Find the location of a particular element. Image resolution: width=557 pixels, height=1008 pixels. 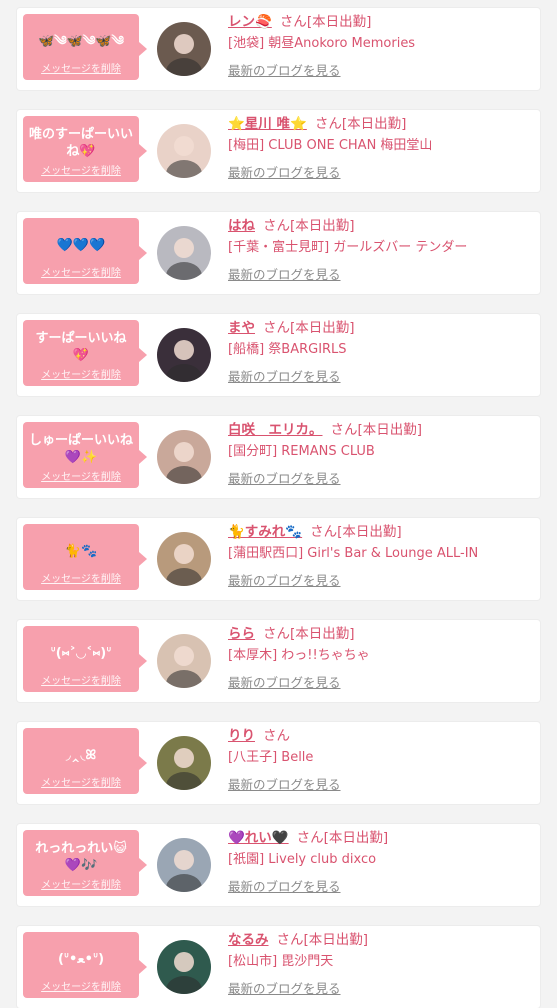

message-text: すーぱーいいね💖 is located at coordinates (81, 347).